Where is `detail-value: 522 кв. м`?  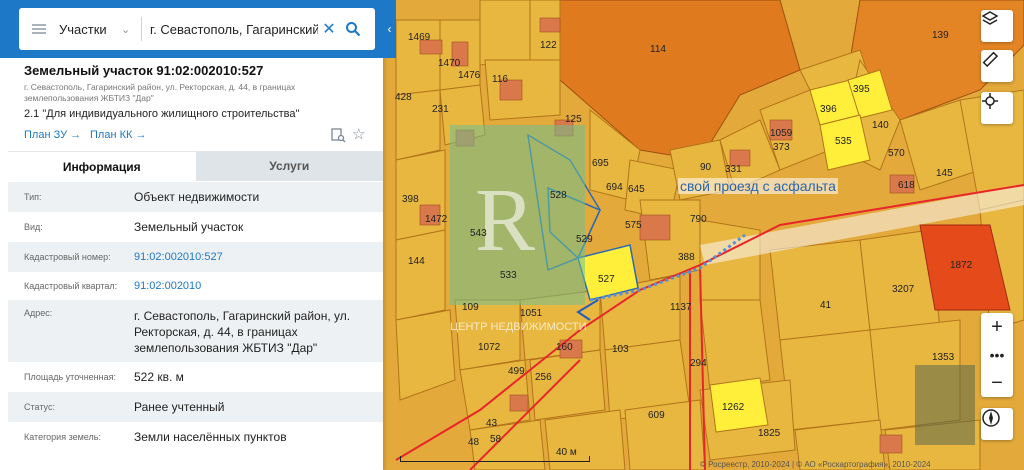 detail-value: 522 кв. м is located at coordinates (159, 377).